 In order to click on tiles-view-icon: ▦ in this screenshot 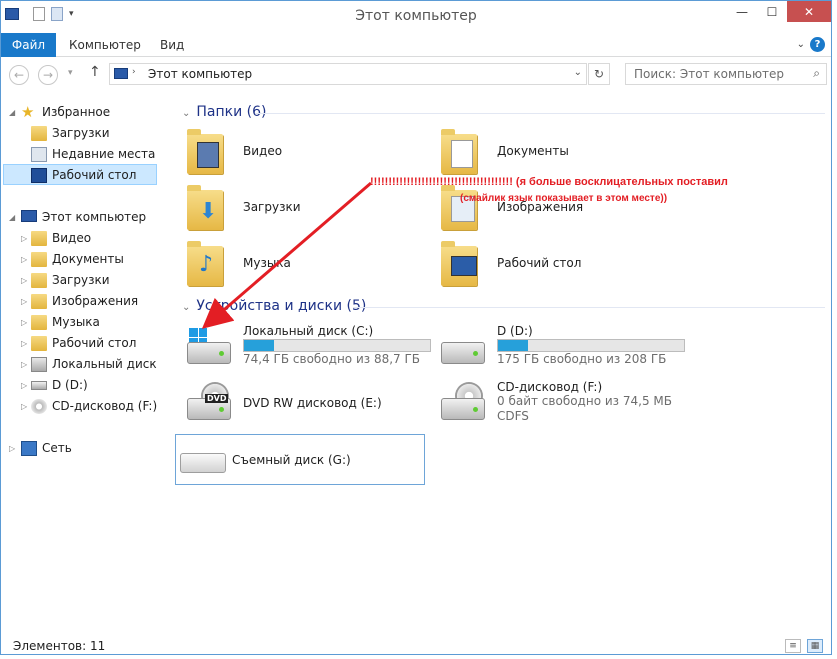, I will do `click(815, 646)`.